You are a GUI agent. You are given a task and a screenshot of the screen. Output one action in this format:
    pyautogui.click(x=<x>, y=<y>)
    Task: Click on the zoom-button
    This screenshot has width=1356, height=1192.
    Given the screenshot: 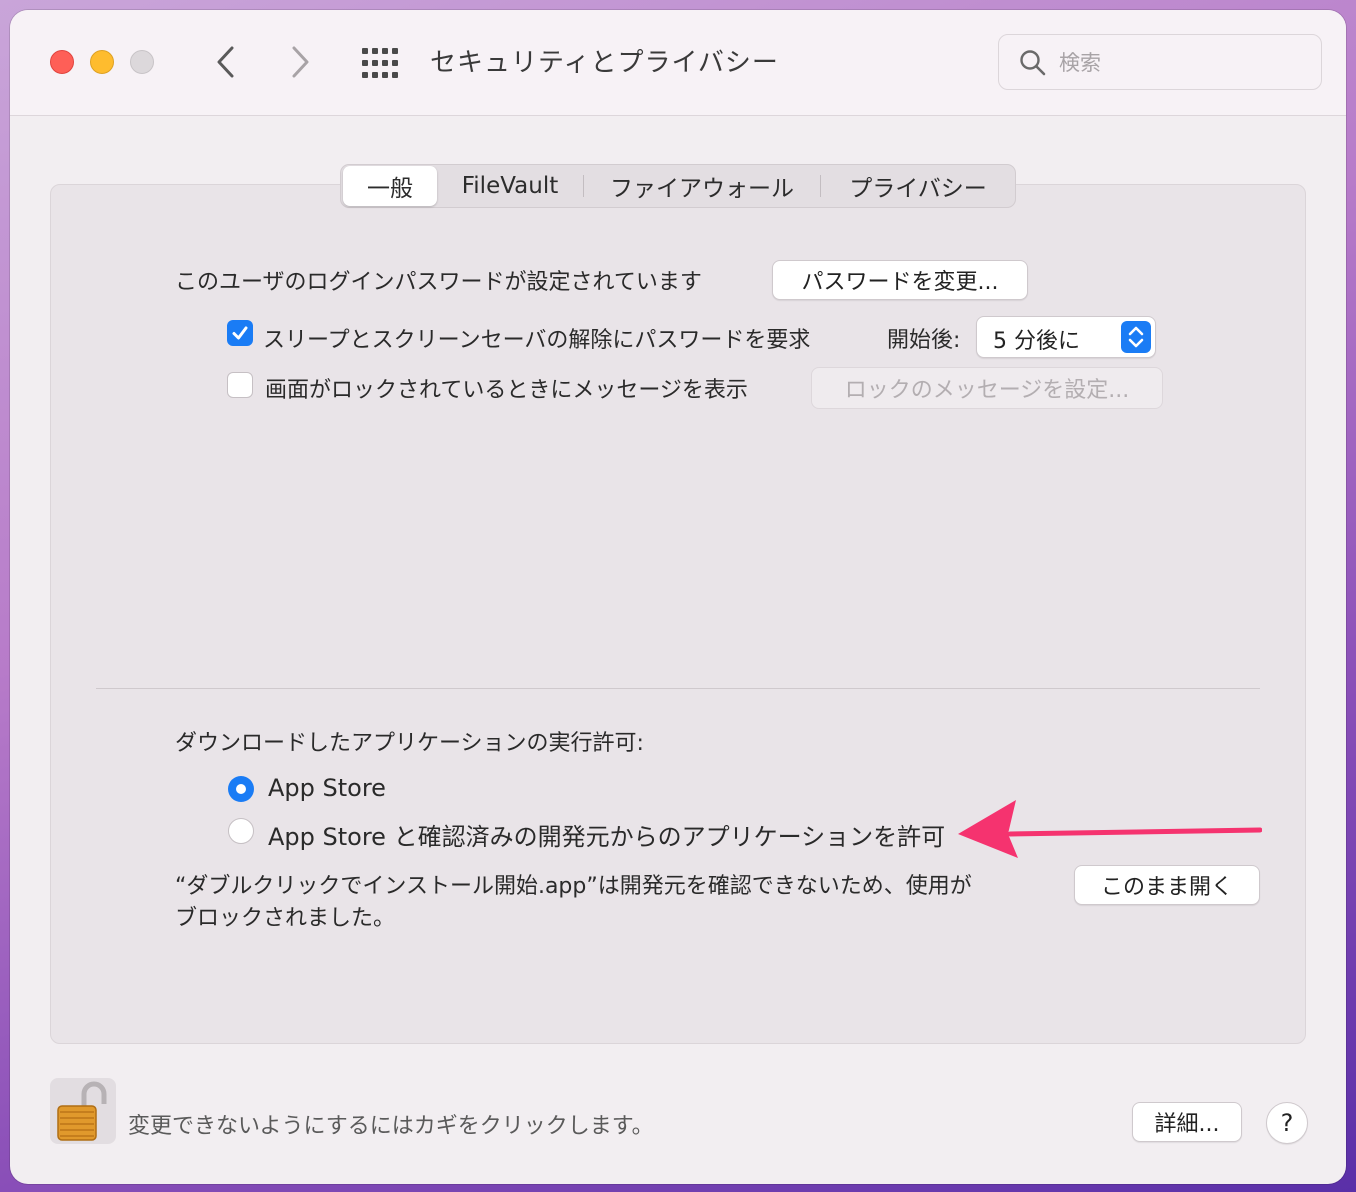 What is the action you would take?
    pyautogui.click(x=142, y=62)
    